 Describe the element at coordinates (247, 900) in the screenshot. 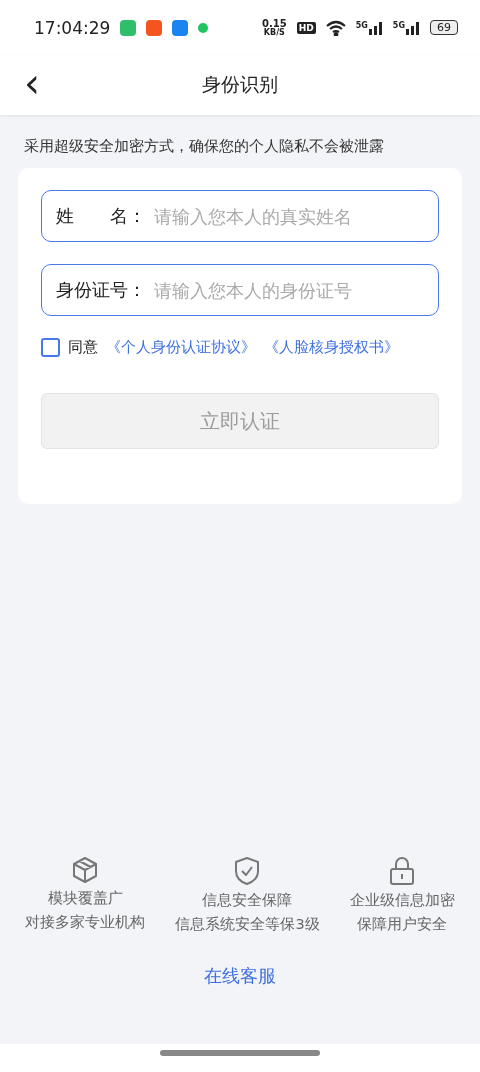

I see `feature-text: 信息安全保障` at that location.